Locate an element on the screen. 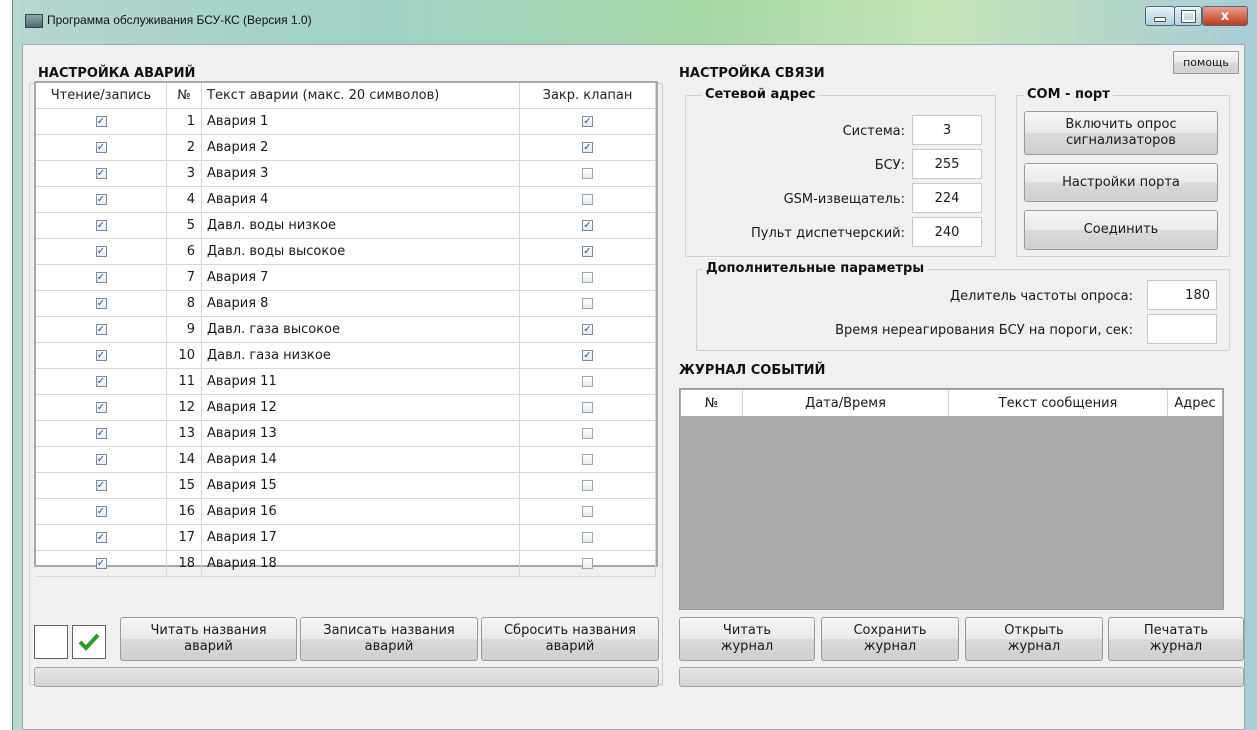 The image size is (1257, 730). alarm-text-cell: Авария 13 is located at coordinates (361, 434).